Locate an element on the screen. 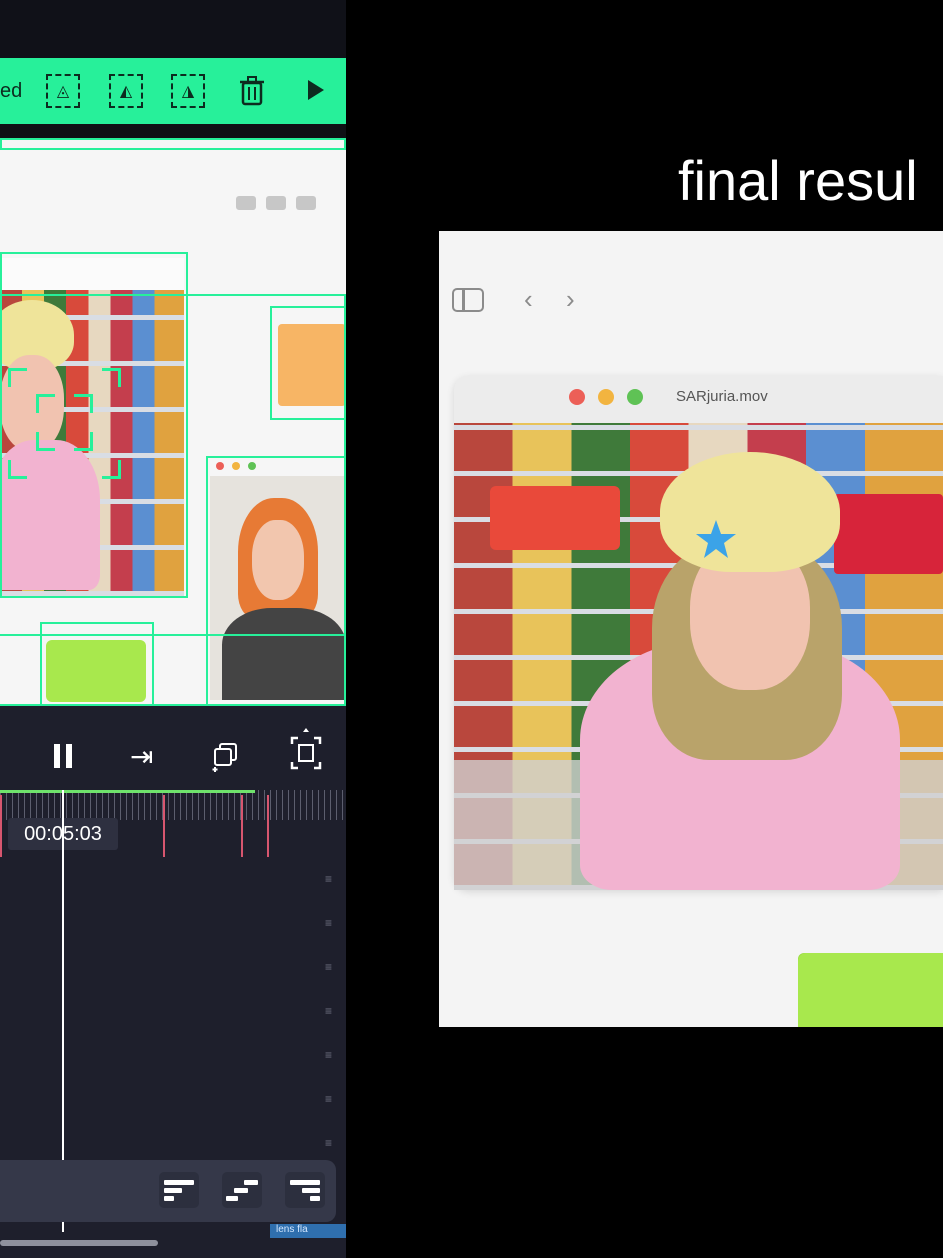  archive-mini-icon is located at coordinates (306, 203).